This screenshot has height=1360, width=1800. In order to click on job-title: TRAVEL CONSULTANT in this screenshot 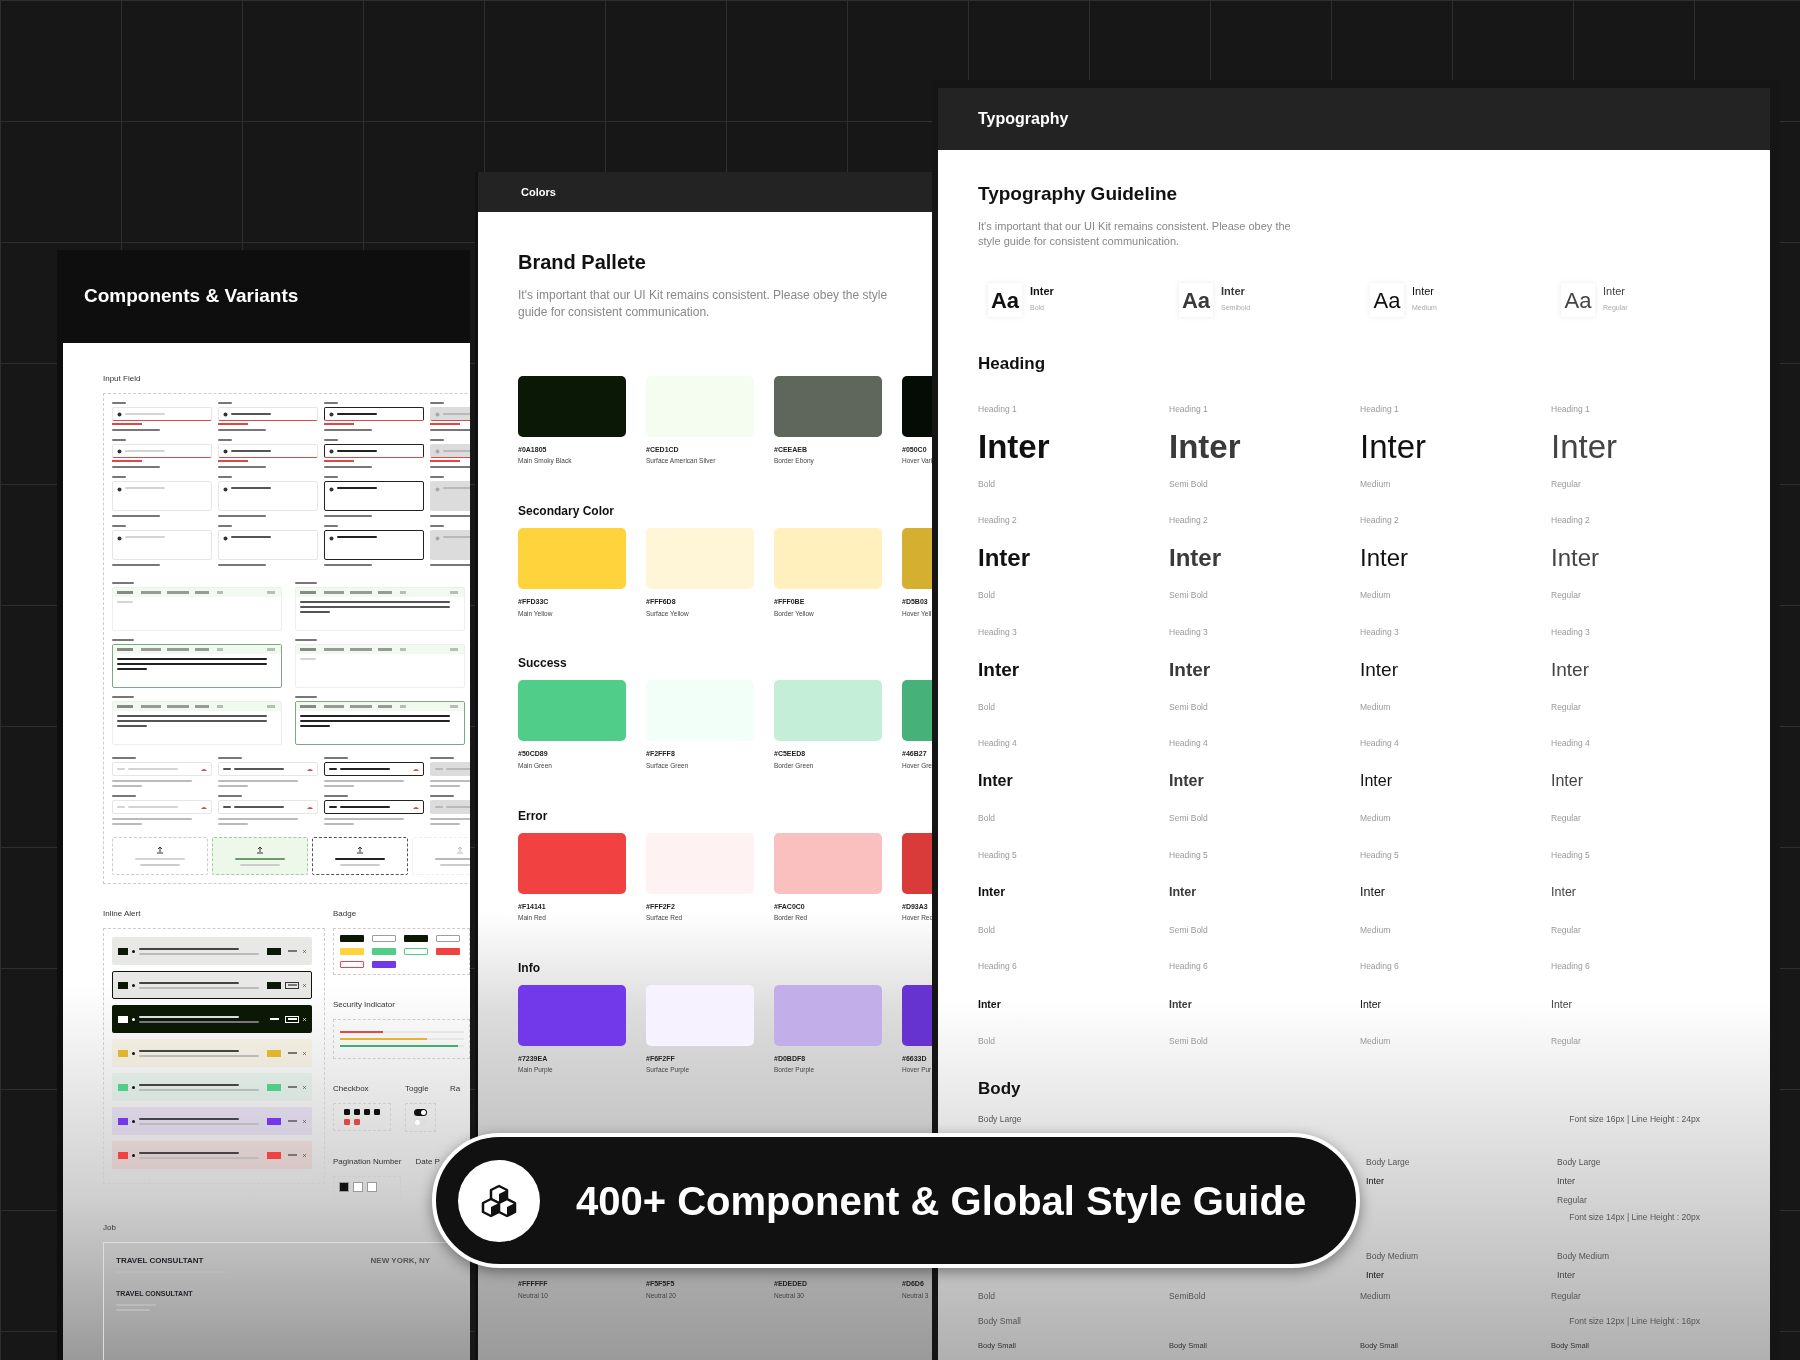, I will do `click(160, 1261)`.